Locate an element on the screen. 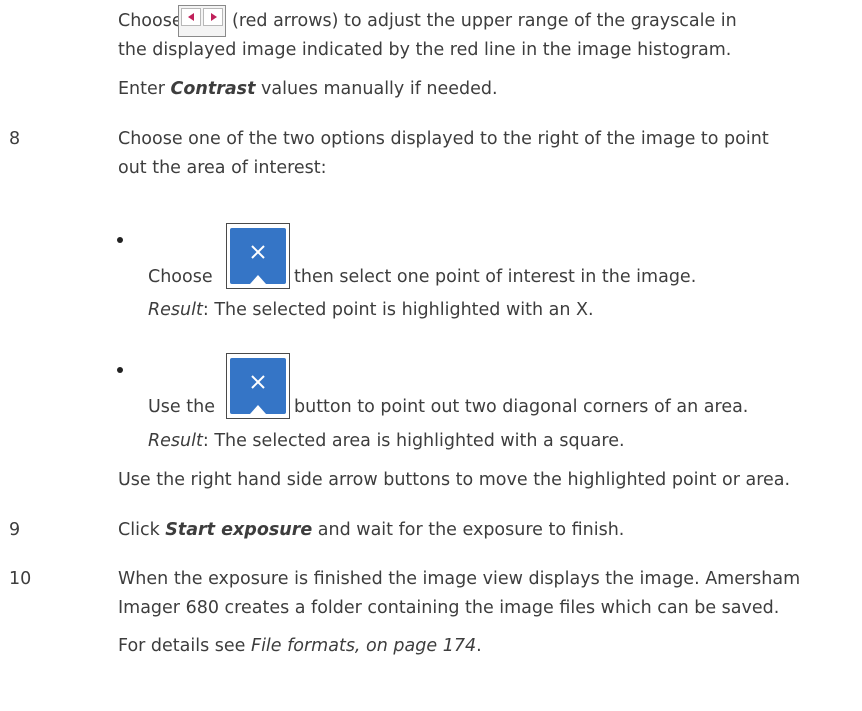  start-exposure-term: Start exposure is located at coordinates (239, 530).